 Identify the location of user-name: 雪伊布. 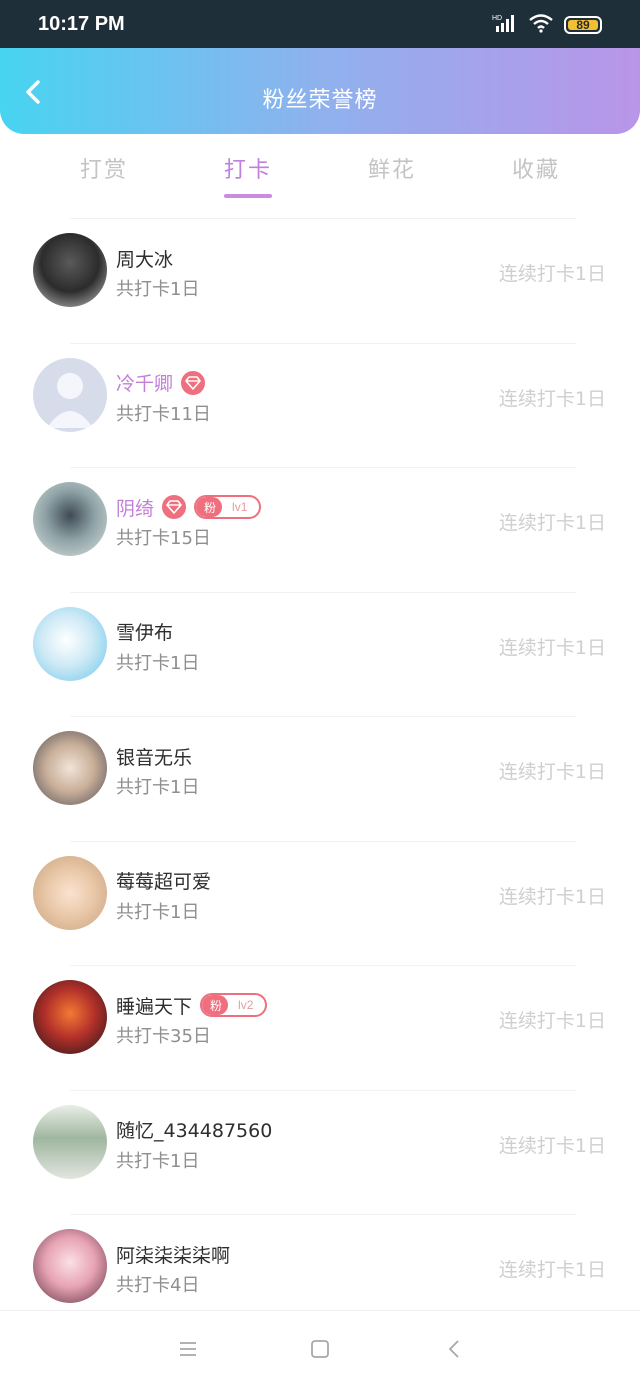
(144, 631).